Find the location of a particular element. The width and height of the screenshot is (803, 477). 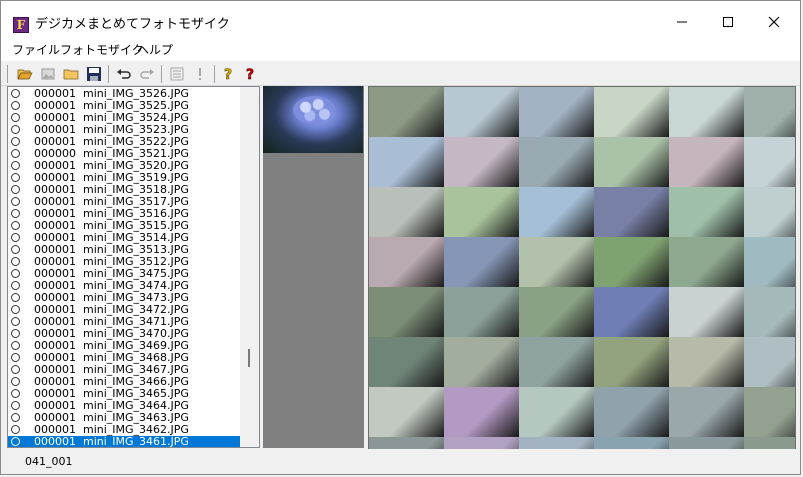

undo-button is located at coordinates (124, 74).